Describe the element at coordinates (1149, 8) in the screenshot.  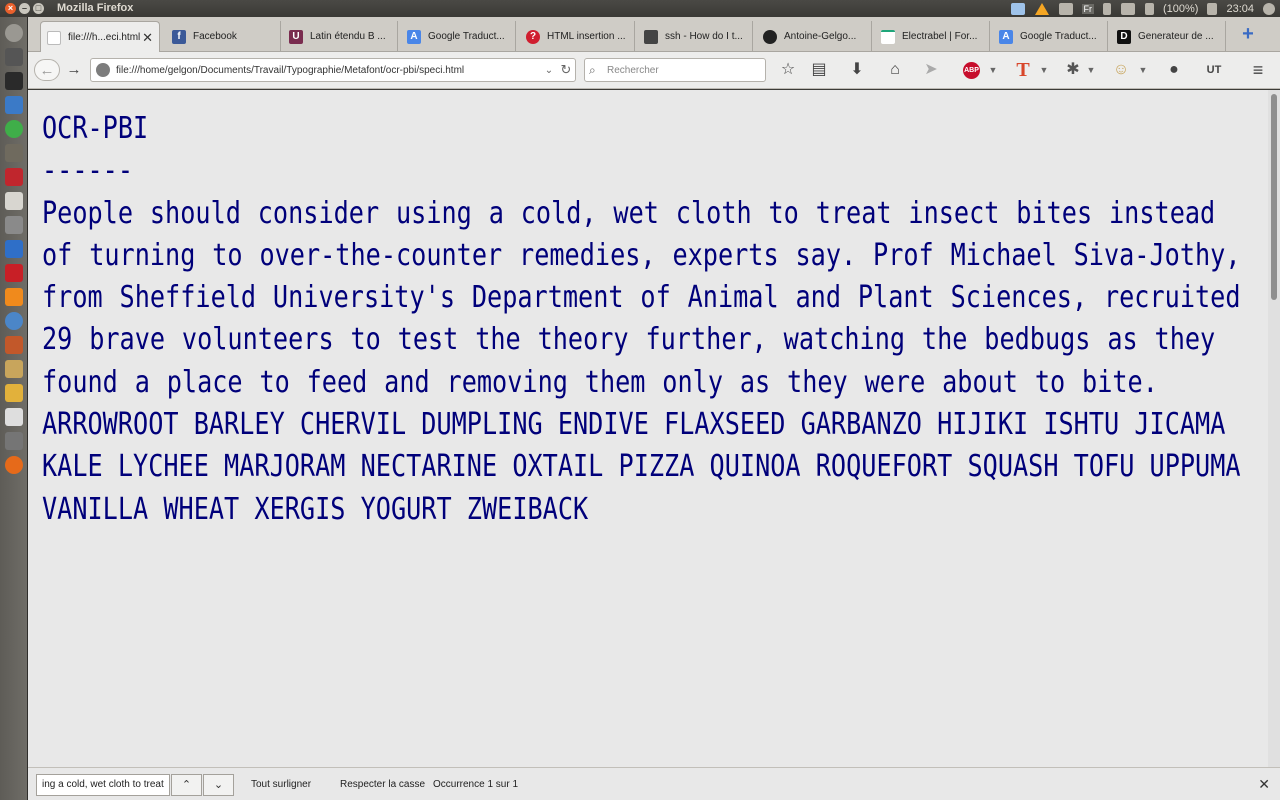
I see `battery-icon` at that location.